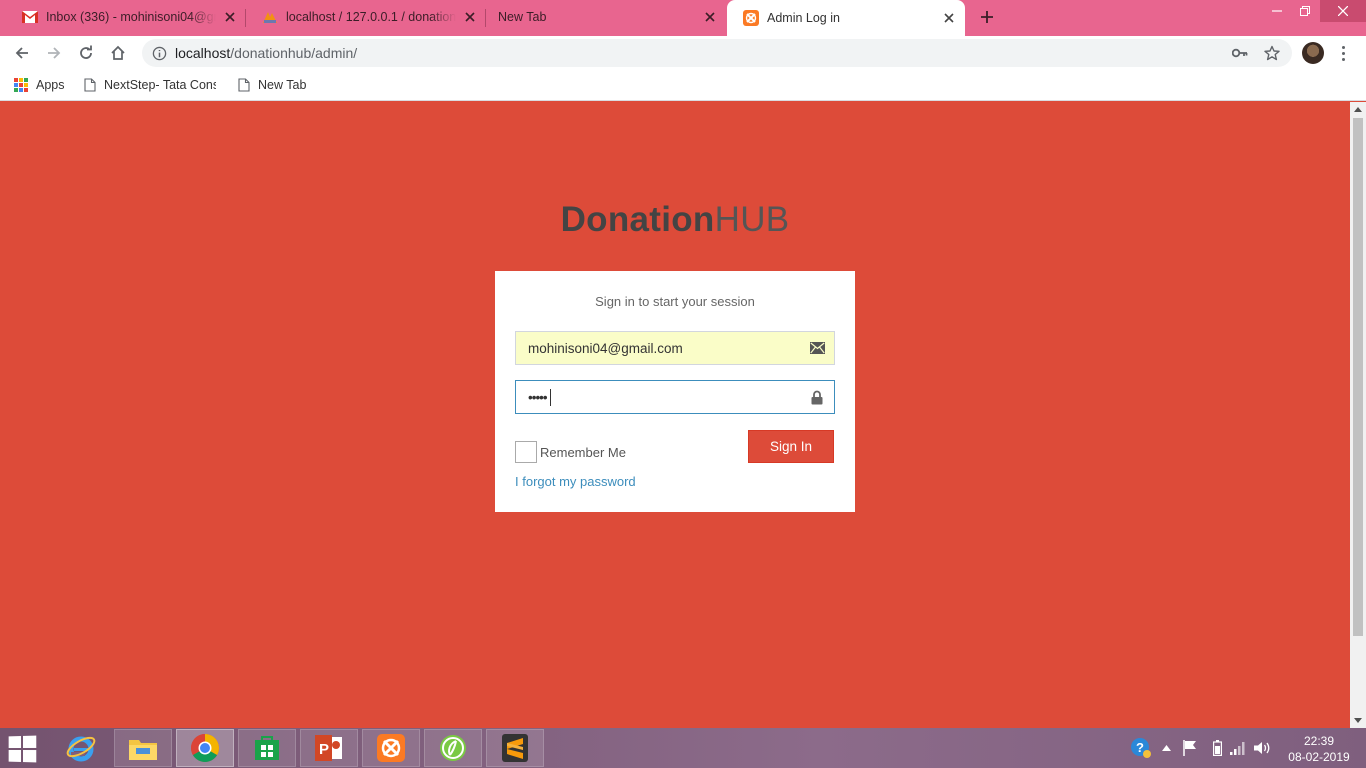  What do you see at coordinates (1319, 757) in the screenshot?
I see `clock-date: 08-02-2019` at bounding box center [1319, 757].